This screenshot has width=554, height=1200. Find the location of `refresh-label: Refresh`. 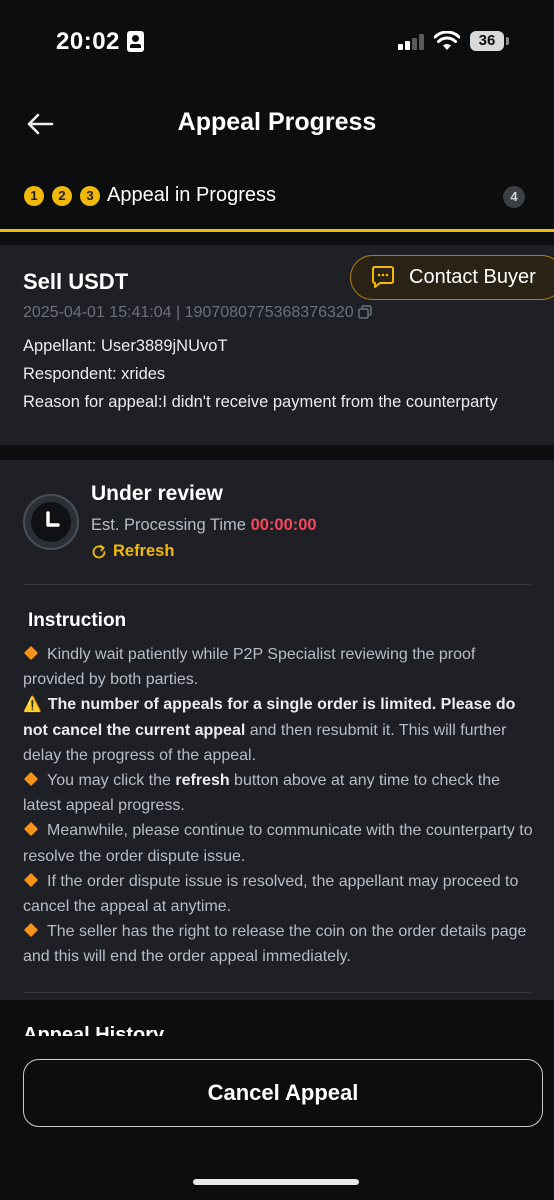

refresh-label: Refresh is located at coordinates (144, 551).